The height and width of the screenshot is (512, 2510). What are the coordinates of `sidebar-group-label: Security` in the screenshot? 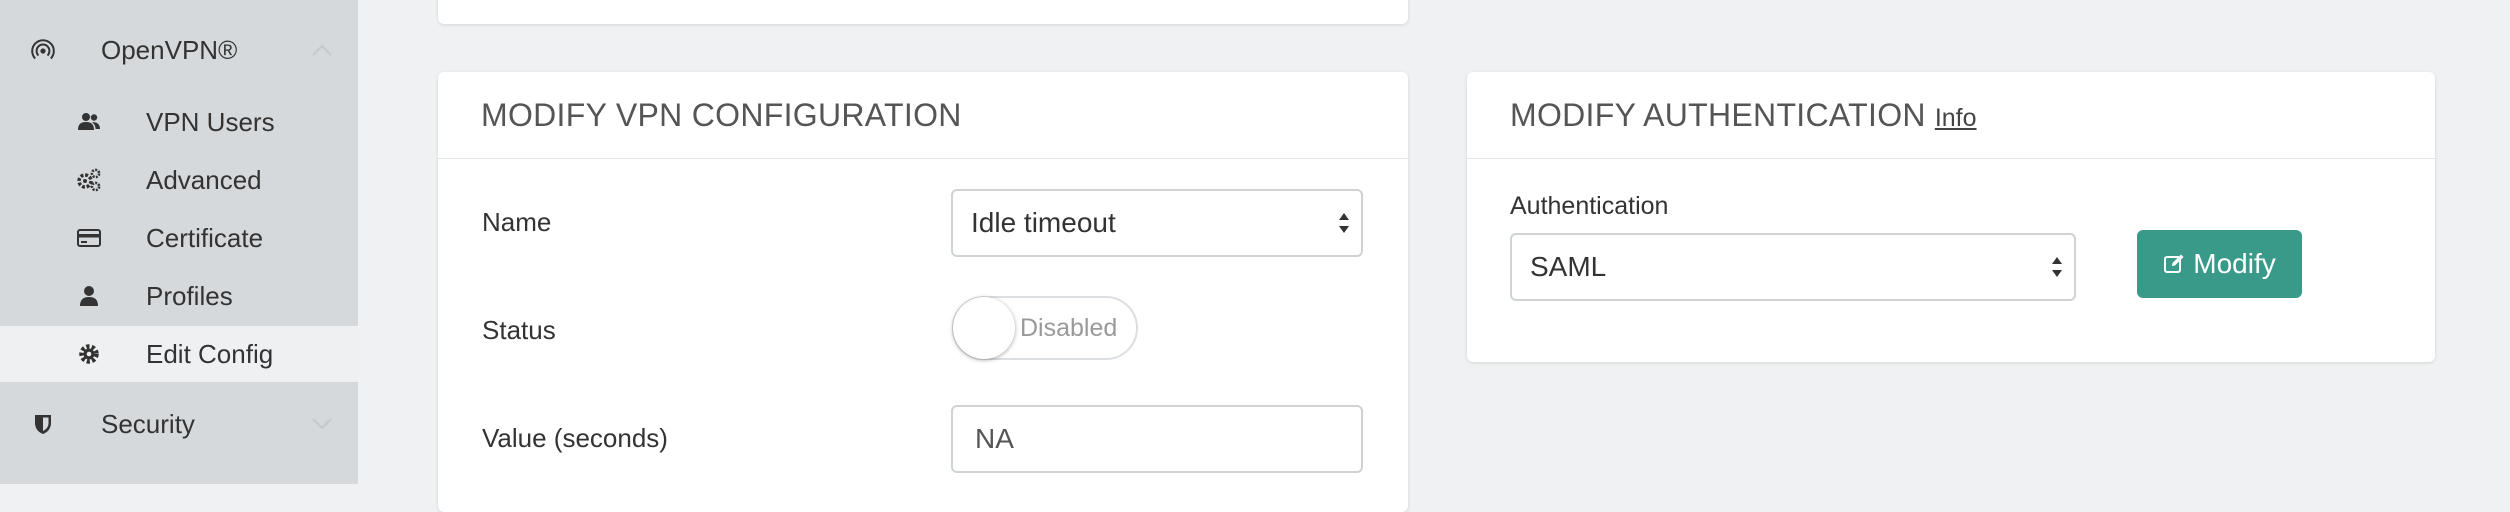 It's located at (148, 423).